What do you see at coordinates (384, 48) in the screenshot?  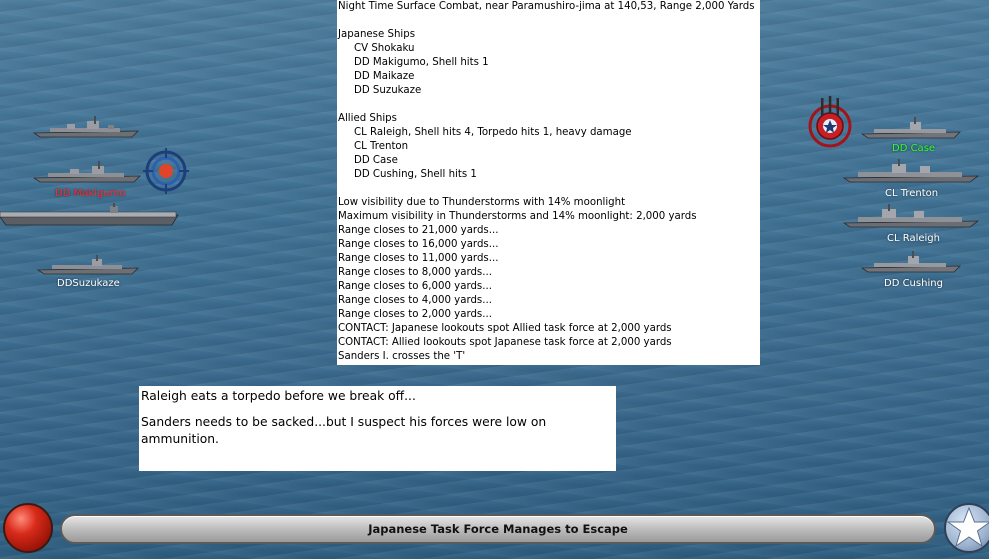 I see `japanese-ship-entry: CV Shokaku` at bounding box center [384, 48].